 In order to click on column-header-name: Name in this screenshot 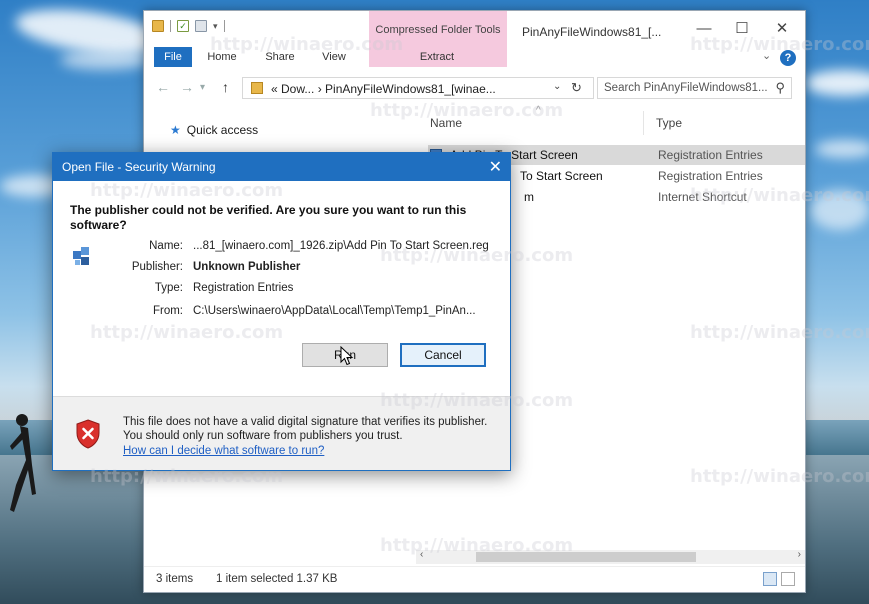, I will do `click(446, 123)`.